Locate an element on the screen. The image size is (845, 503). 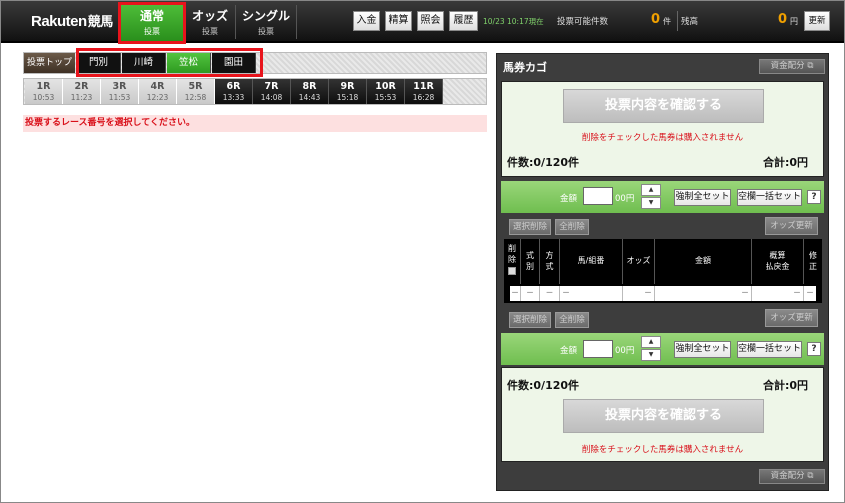
table-row: － － － － － － － － is located at coordinates (663, 293).